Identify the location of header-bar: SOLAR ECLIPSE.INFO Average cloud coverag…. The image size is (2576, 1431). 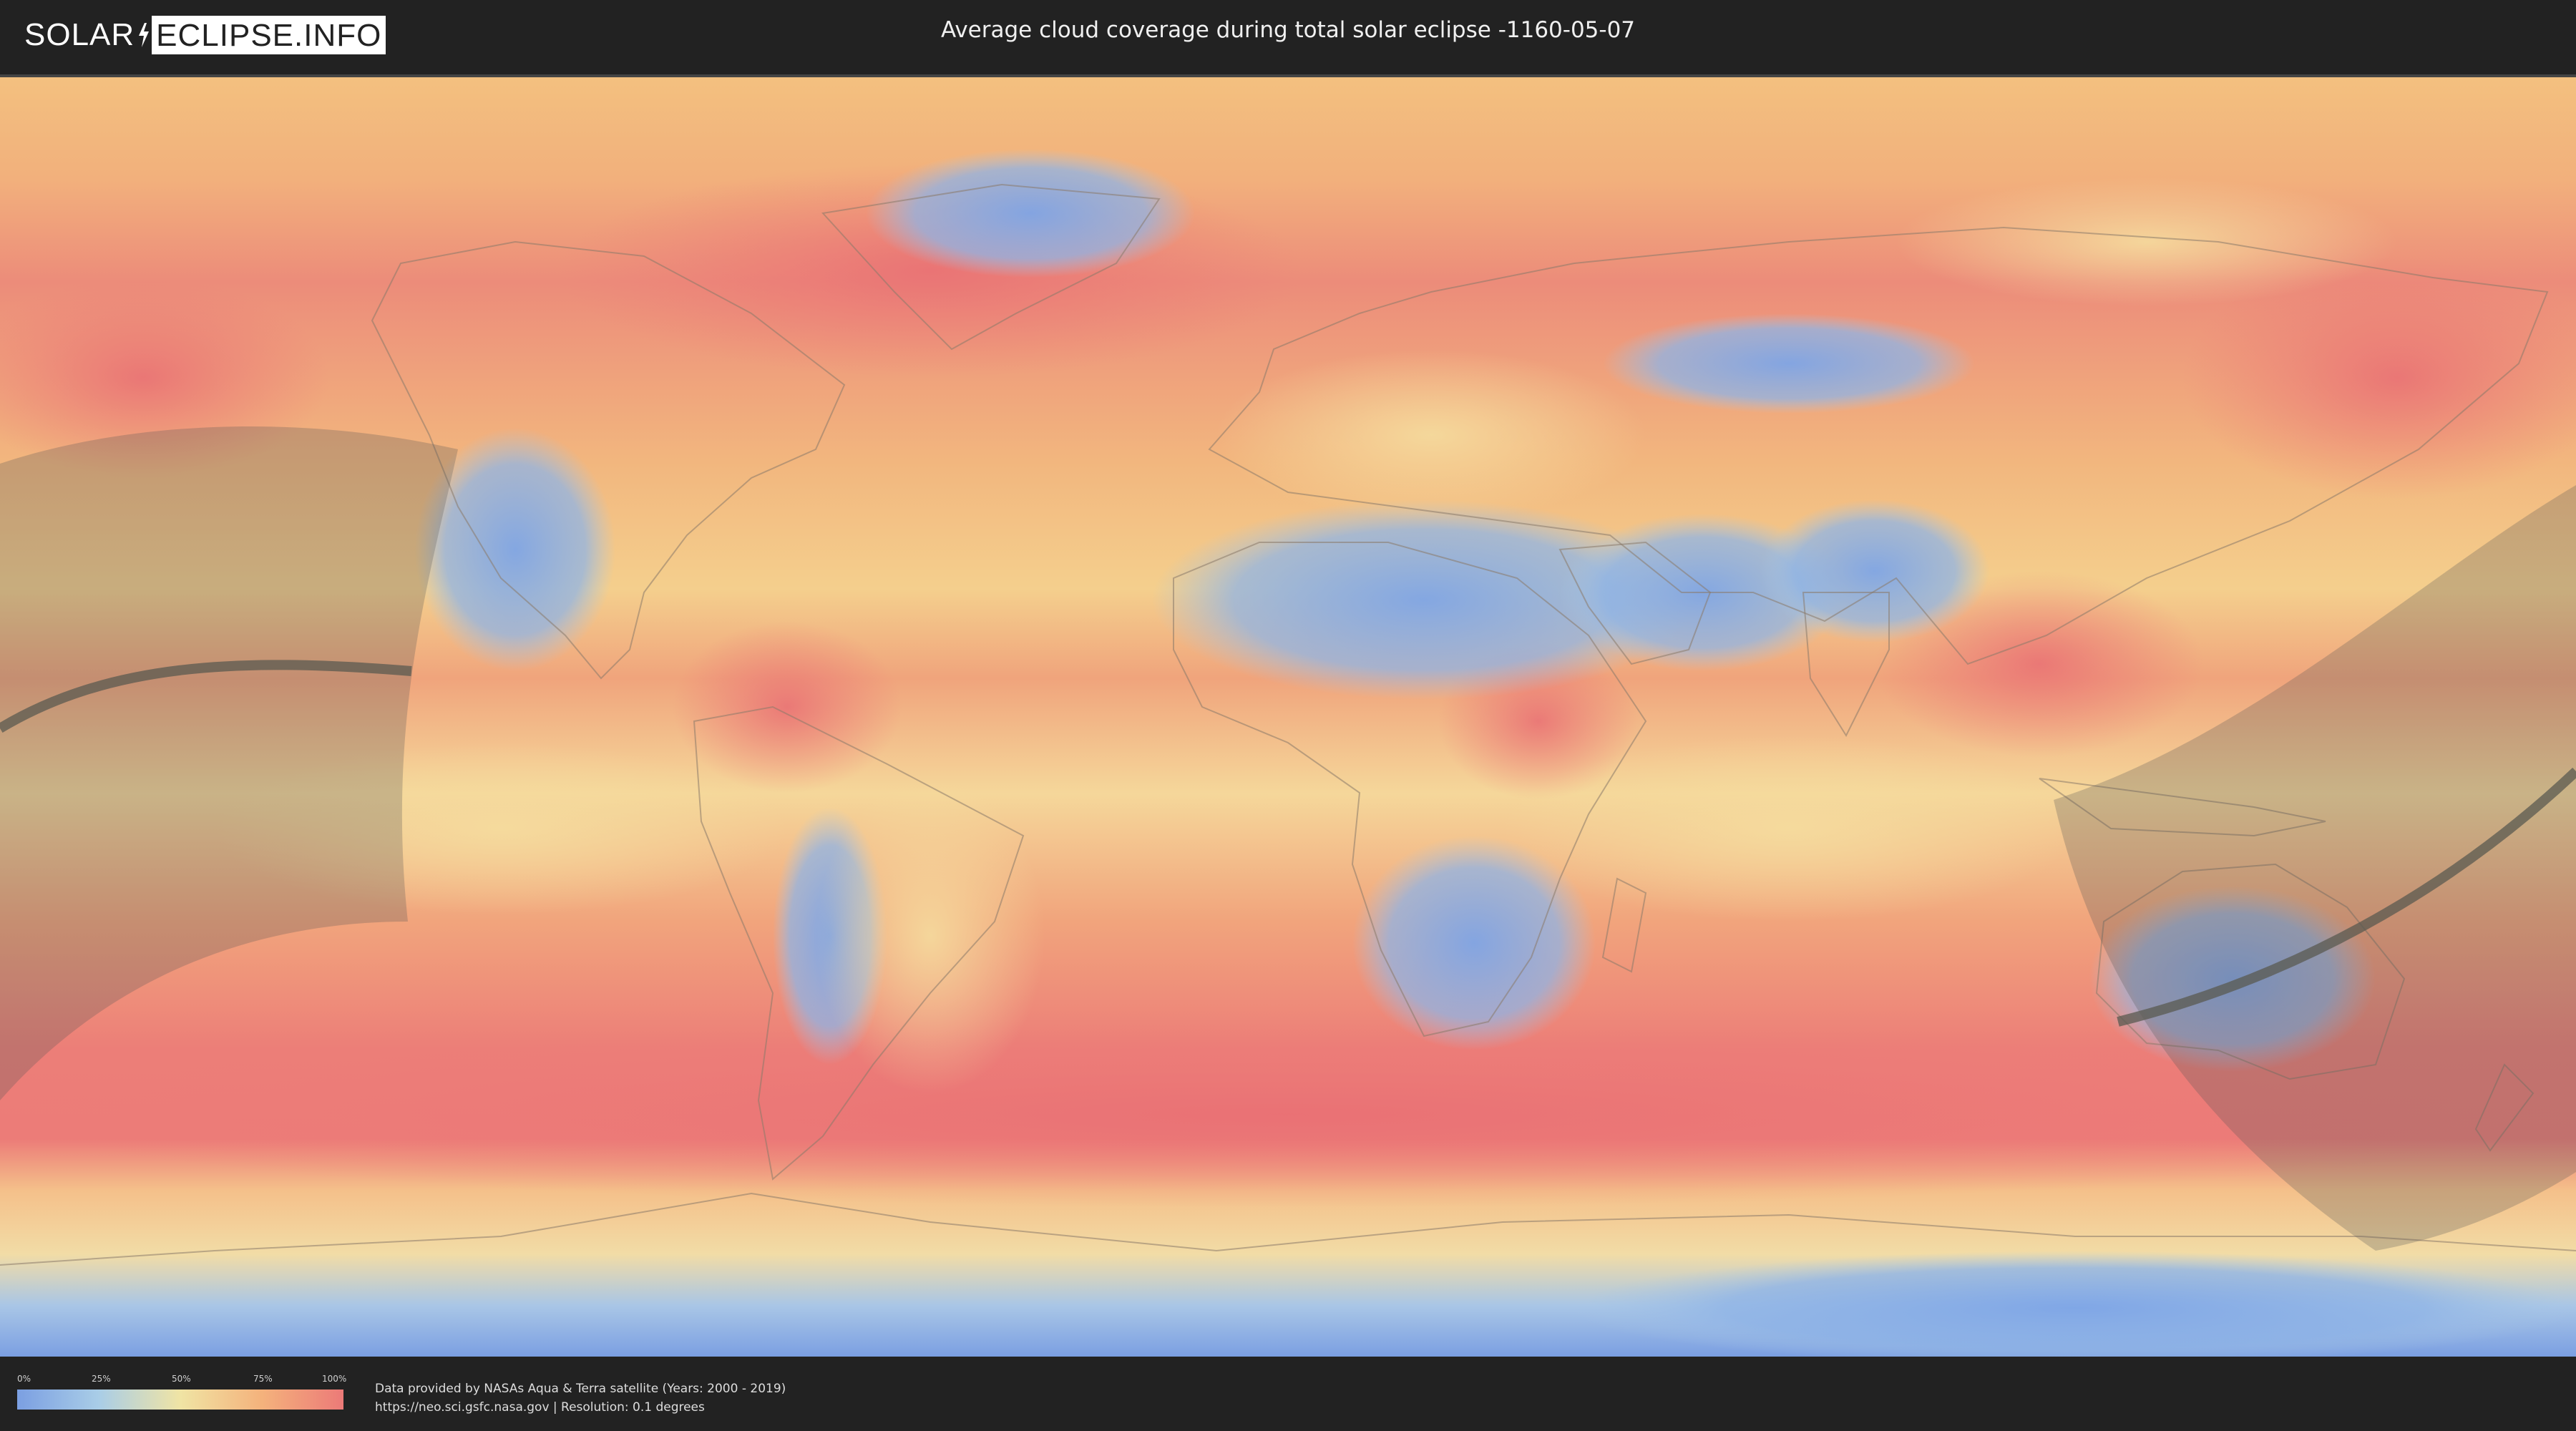
(1288, 36).